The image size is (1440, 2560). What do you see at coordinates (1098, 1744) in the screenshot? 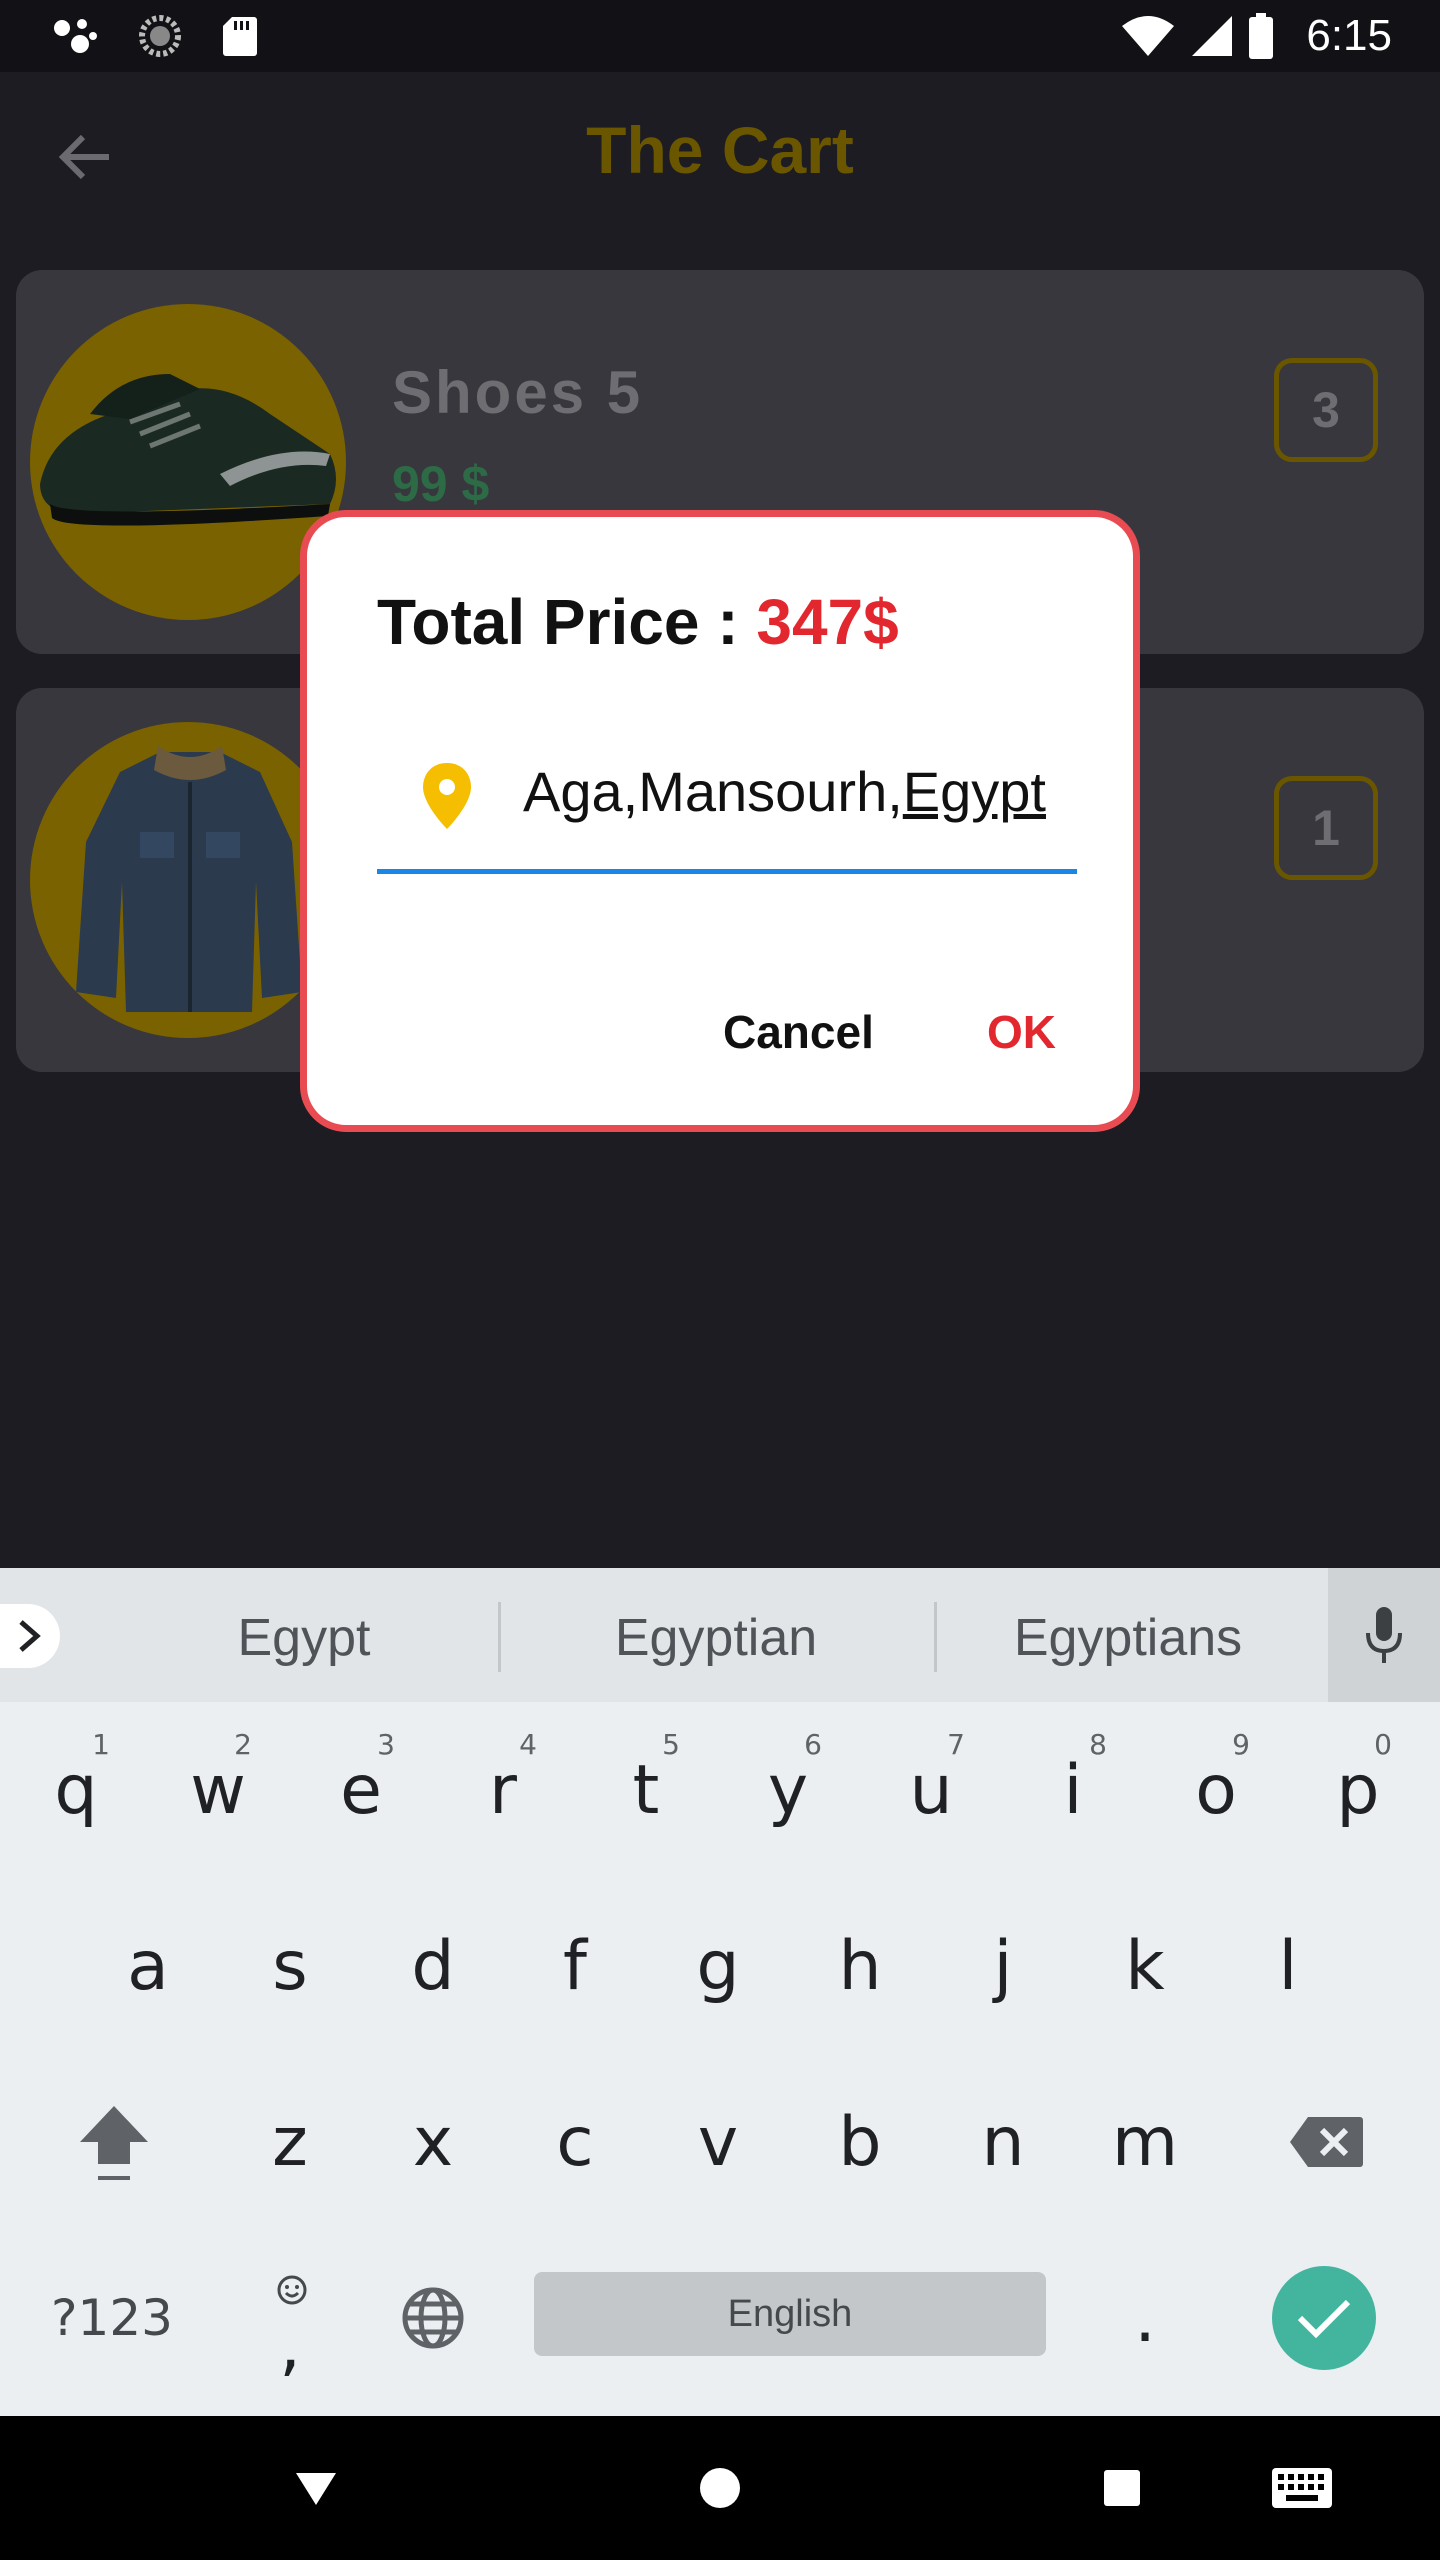
I see `key-hint: 8` at bounding box center [1098, 1744].